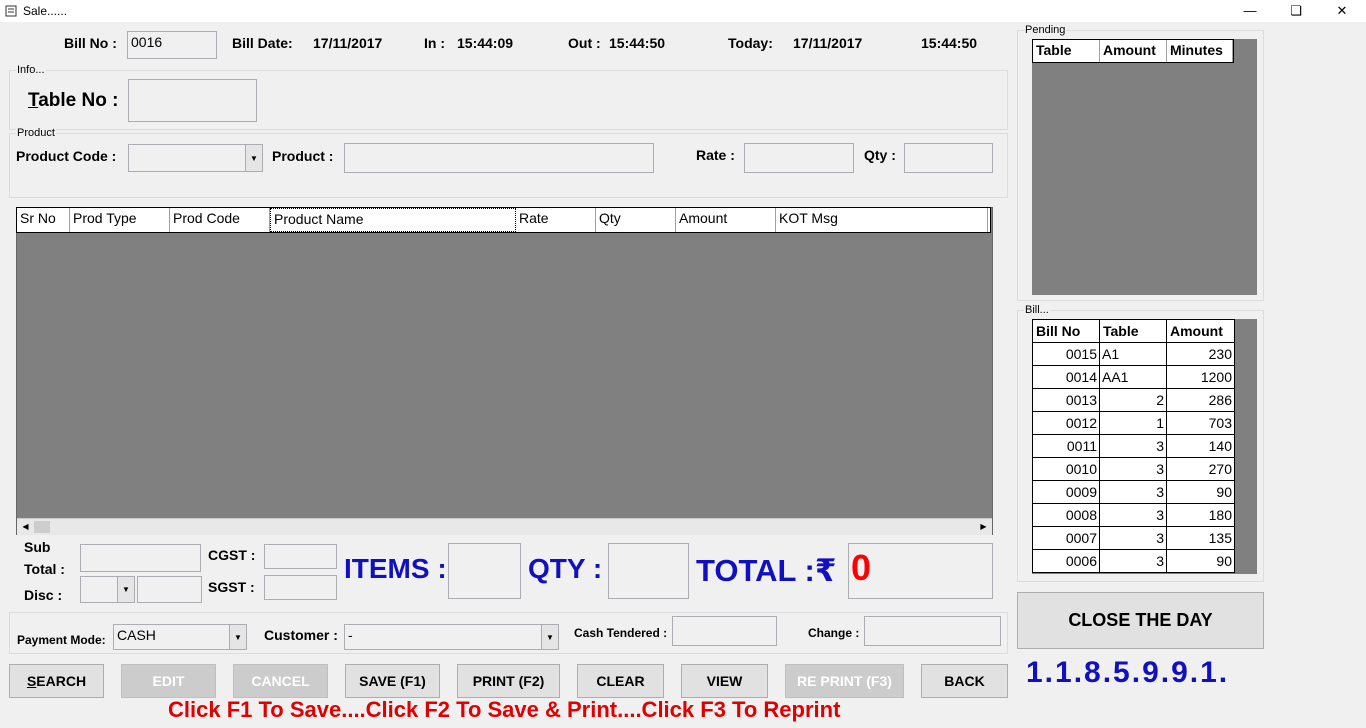  I want to click on view-button: VIEW, so click(724, 681).